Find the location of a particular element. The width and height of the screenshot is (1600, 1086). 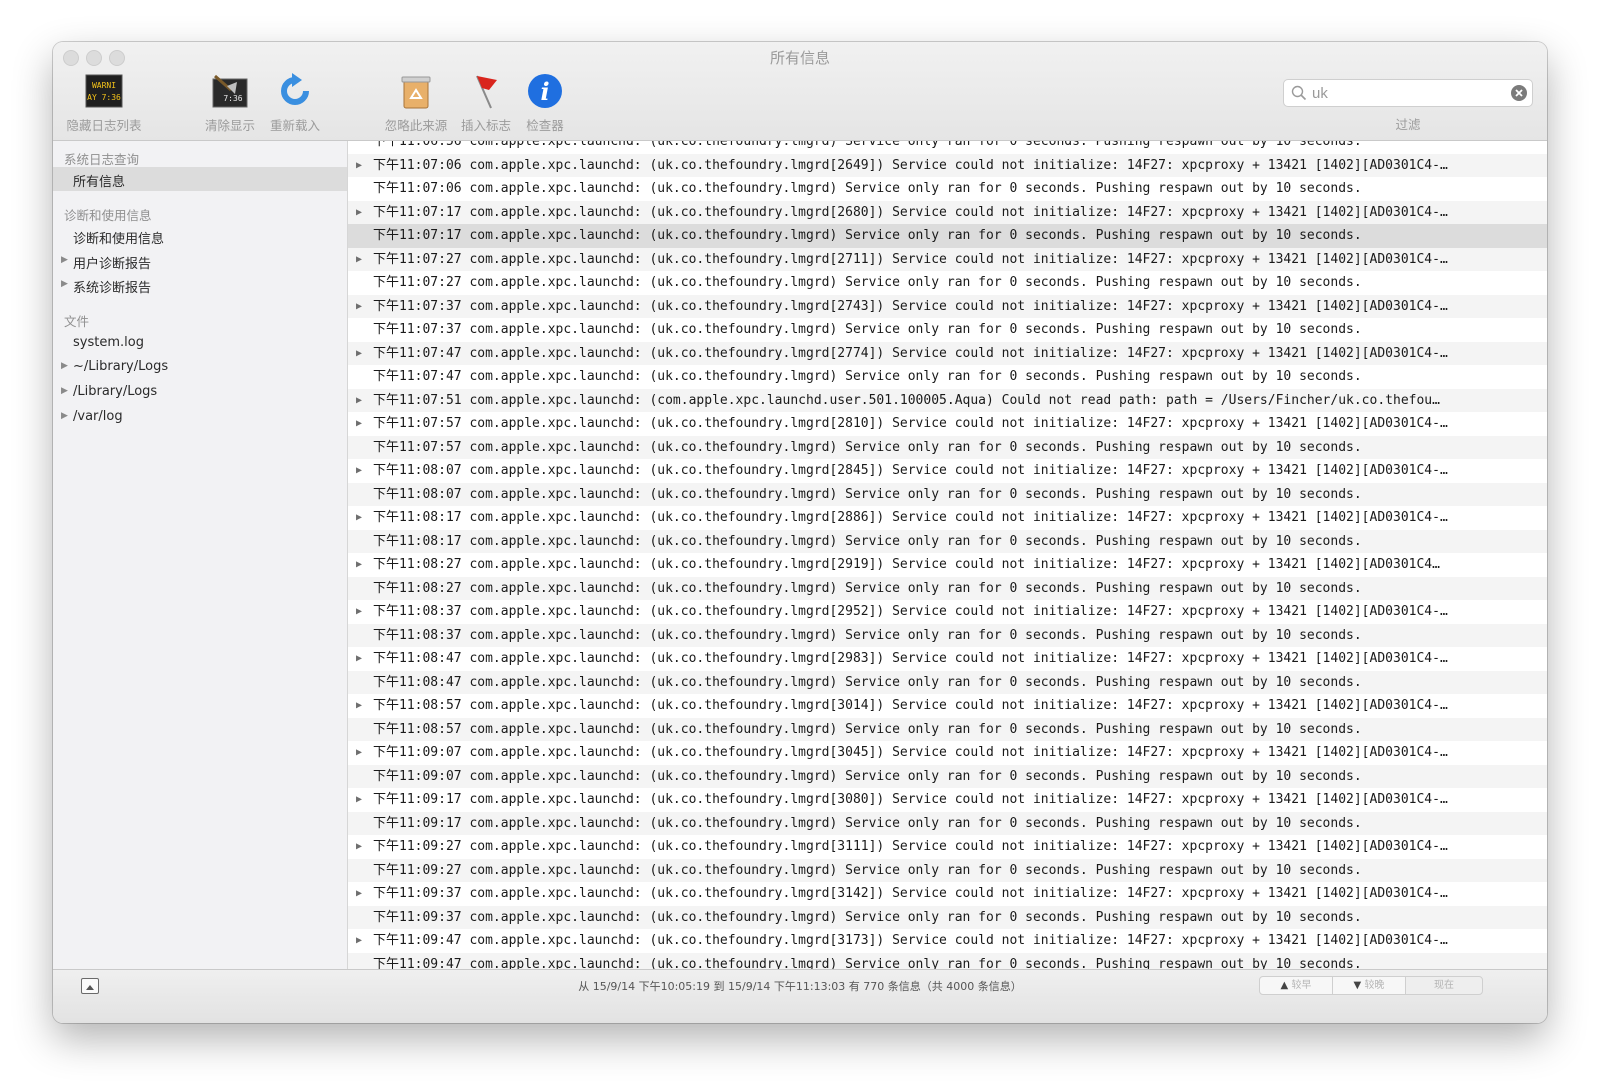

filter-search-input is located at coordinates (1407, 93).